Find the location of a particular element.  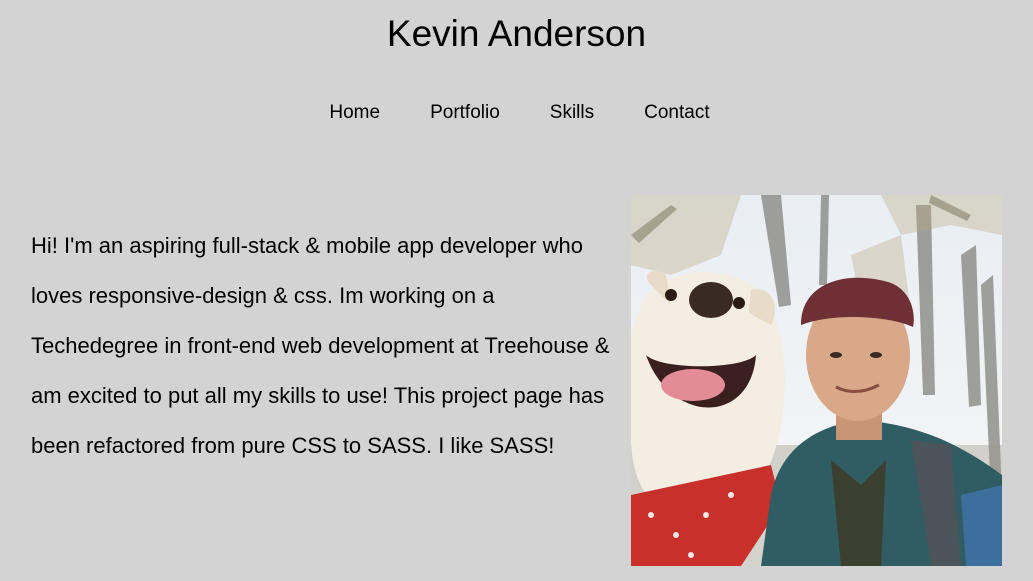

nav-link-contact: Contact is located at coordinates (676, 113).